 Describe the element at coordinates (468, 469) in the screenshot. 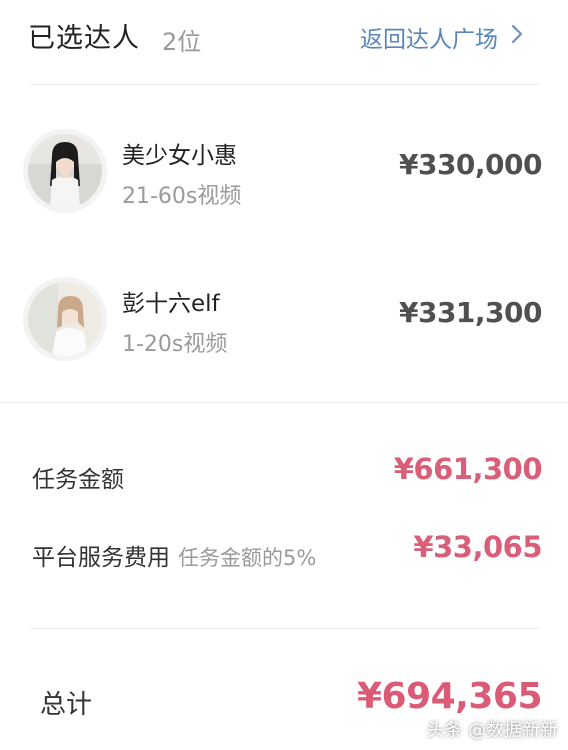

I see `task-amount-value: ¥661,300` at that location.